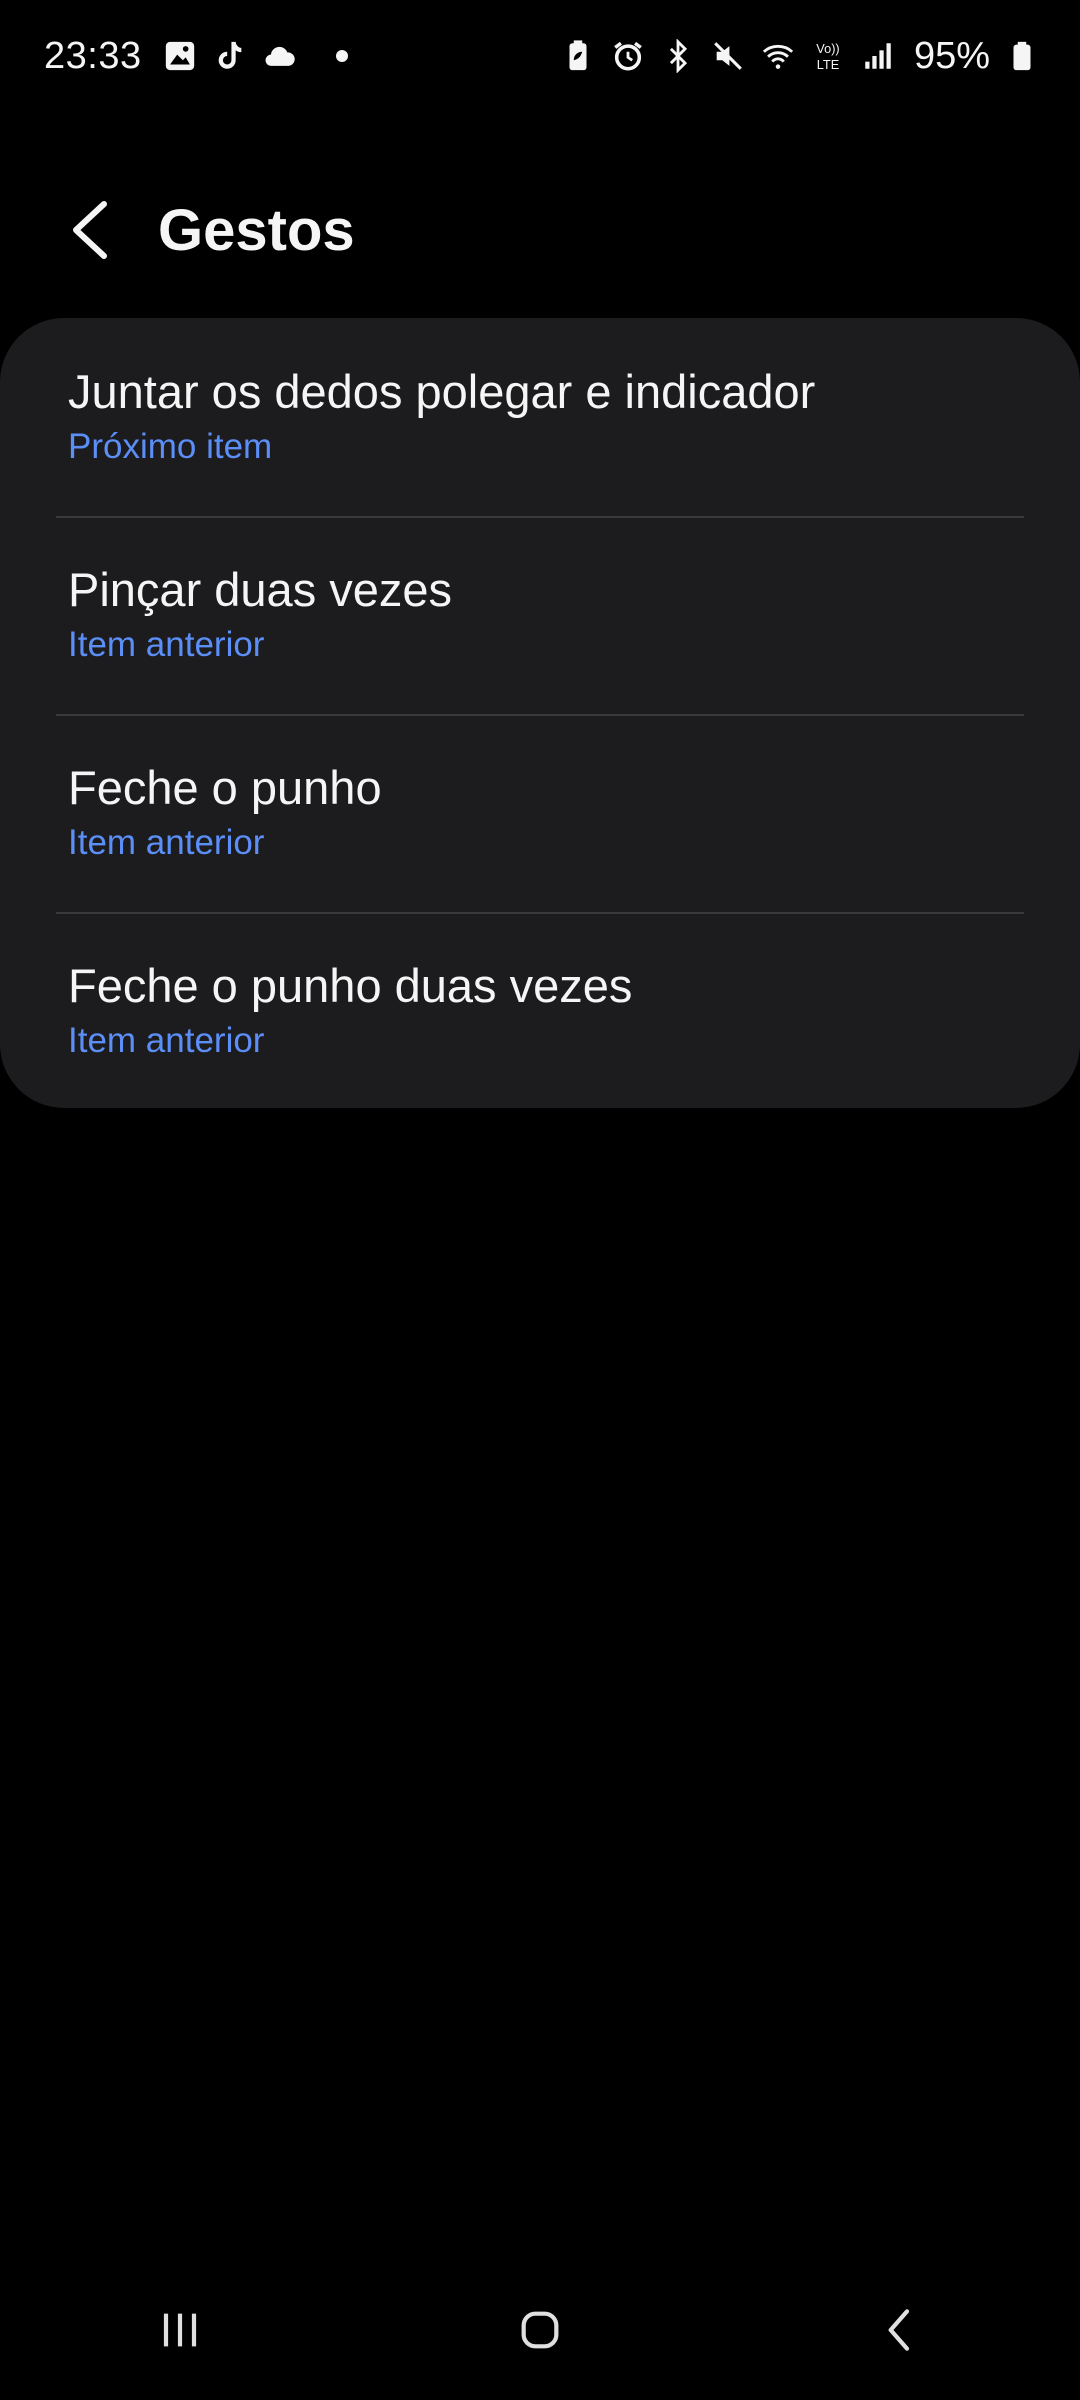 This screenshot has height=2400, width=1080. I want to click on nav-back-button, so click(900, 2330).